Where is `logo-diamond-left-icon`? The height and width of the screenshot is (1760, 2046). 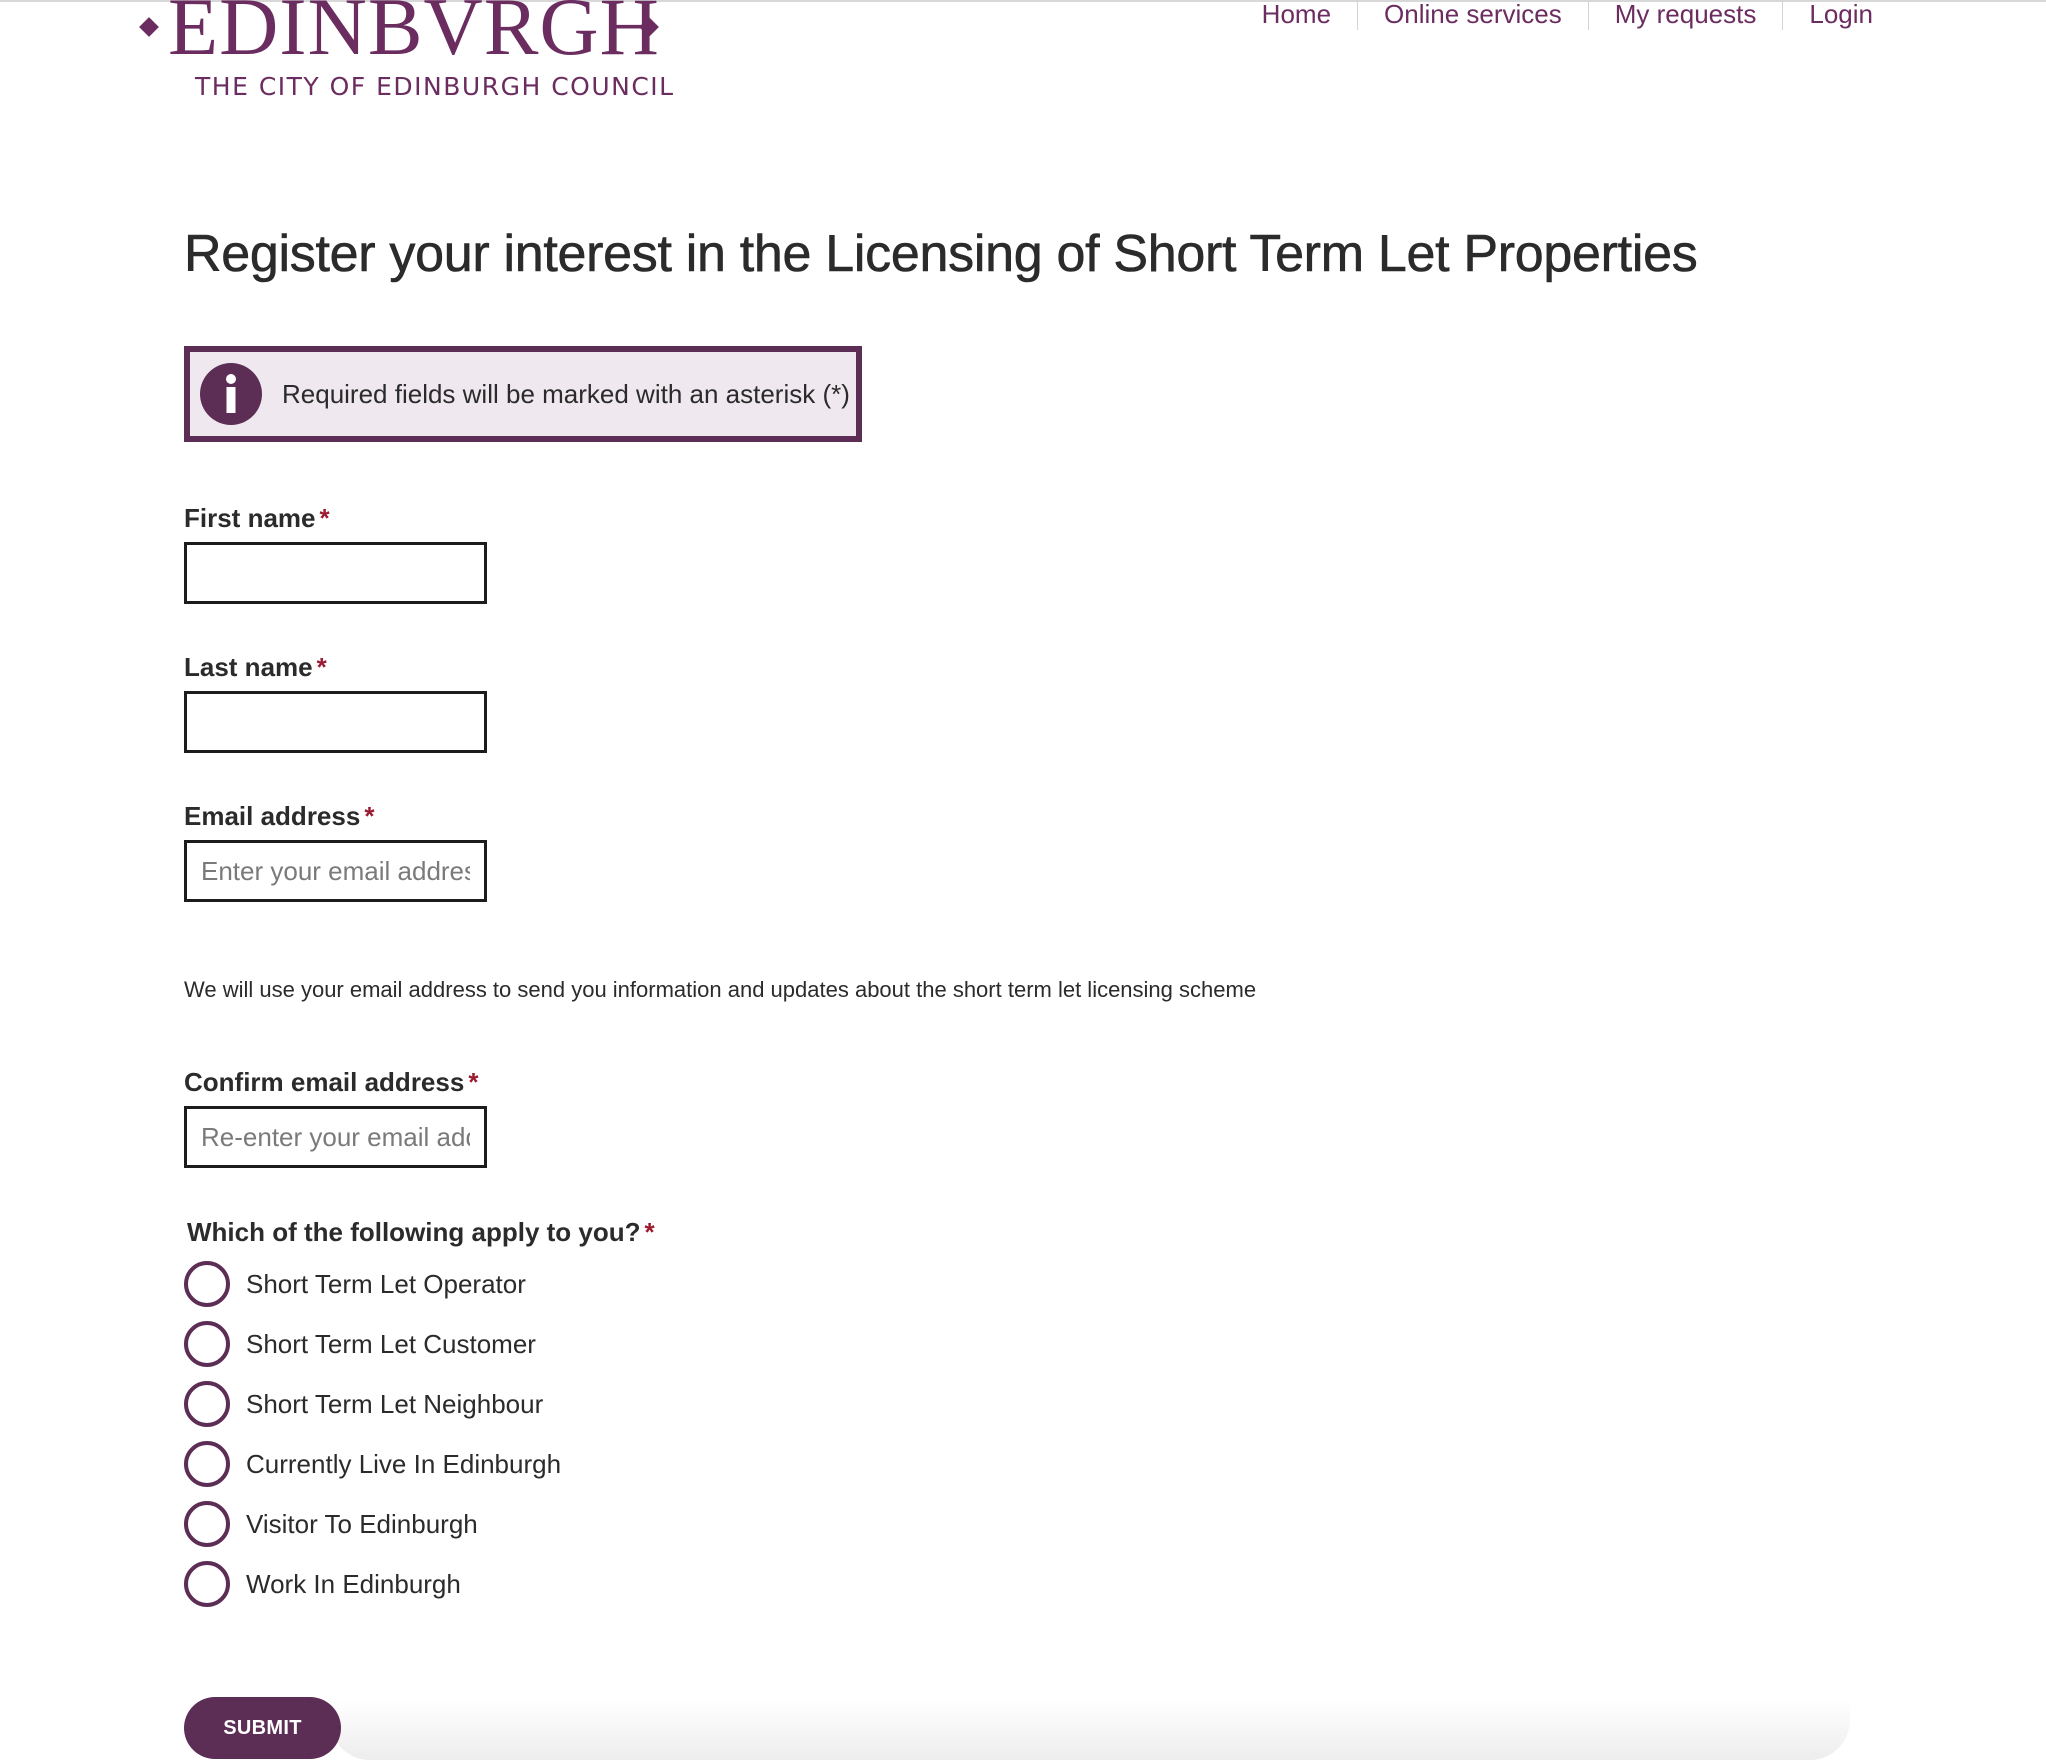
logo-diamond-left-icon is located at coordinates (149, 27).